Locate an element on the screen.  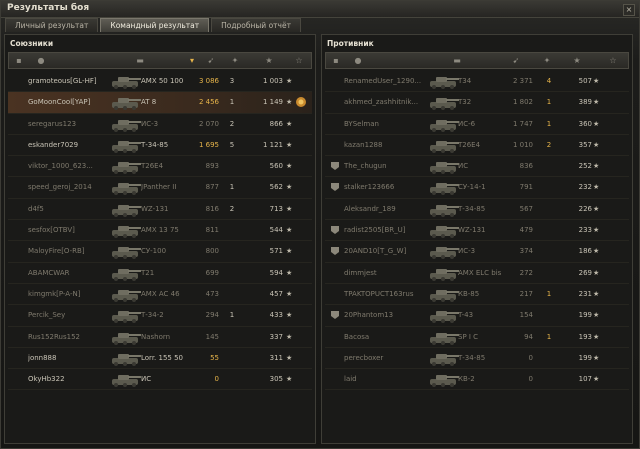
experience-value: 457 is located at coordinates (276, 293).